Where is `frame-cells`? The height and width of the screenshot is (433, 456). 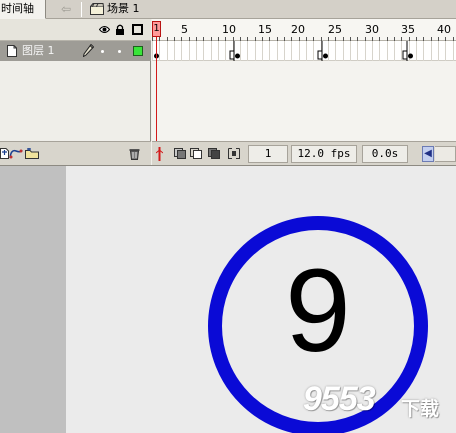 frame-cells is located at coordinates (303, 51).